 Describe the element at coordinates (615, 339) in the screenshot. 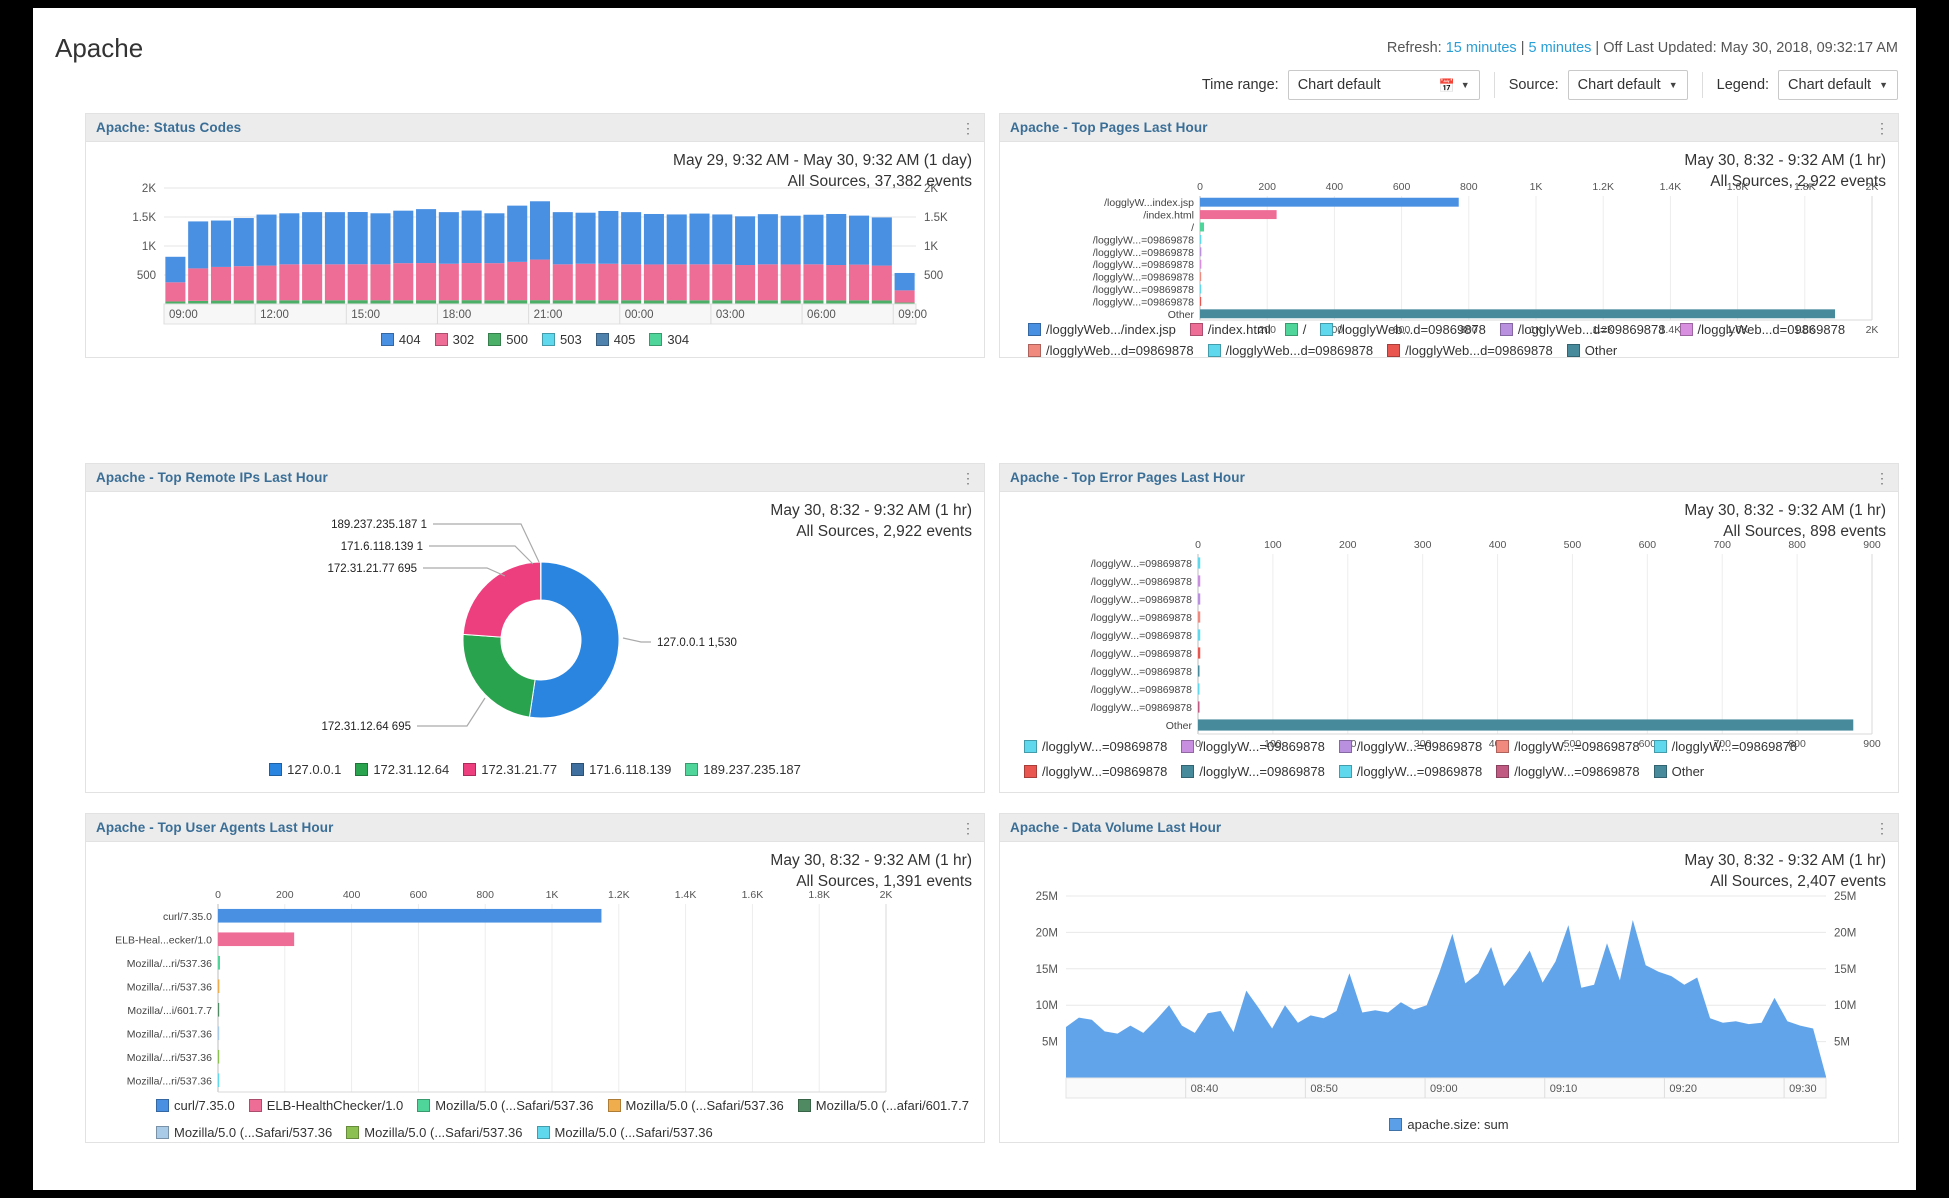

I see `legend-item: 405` at that location.